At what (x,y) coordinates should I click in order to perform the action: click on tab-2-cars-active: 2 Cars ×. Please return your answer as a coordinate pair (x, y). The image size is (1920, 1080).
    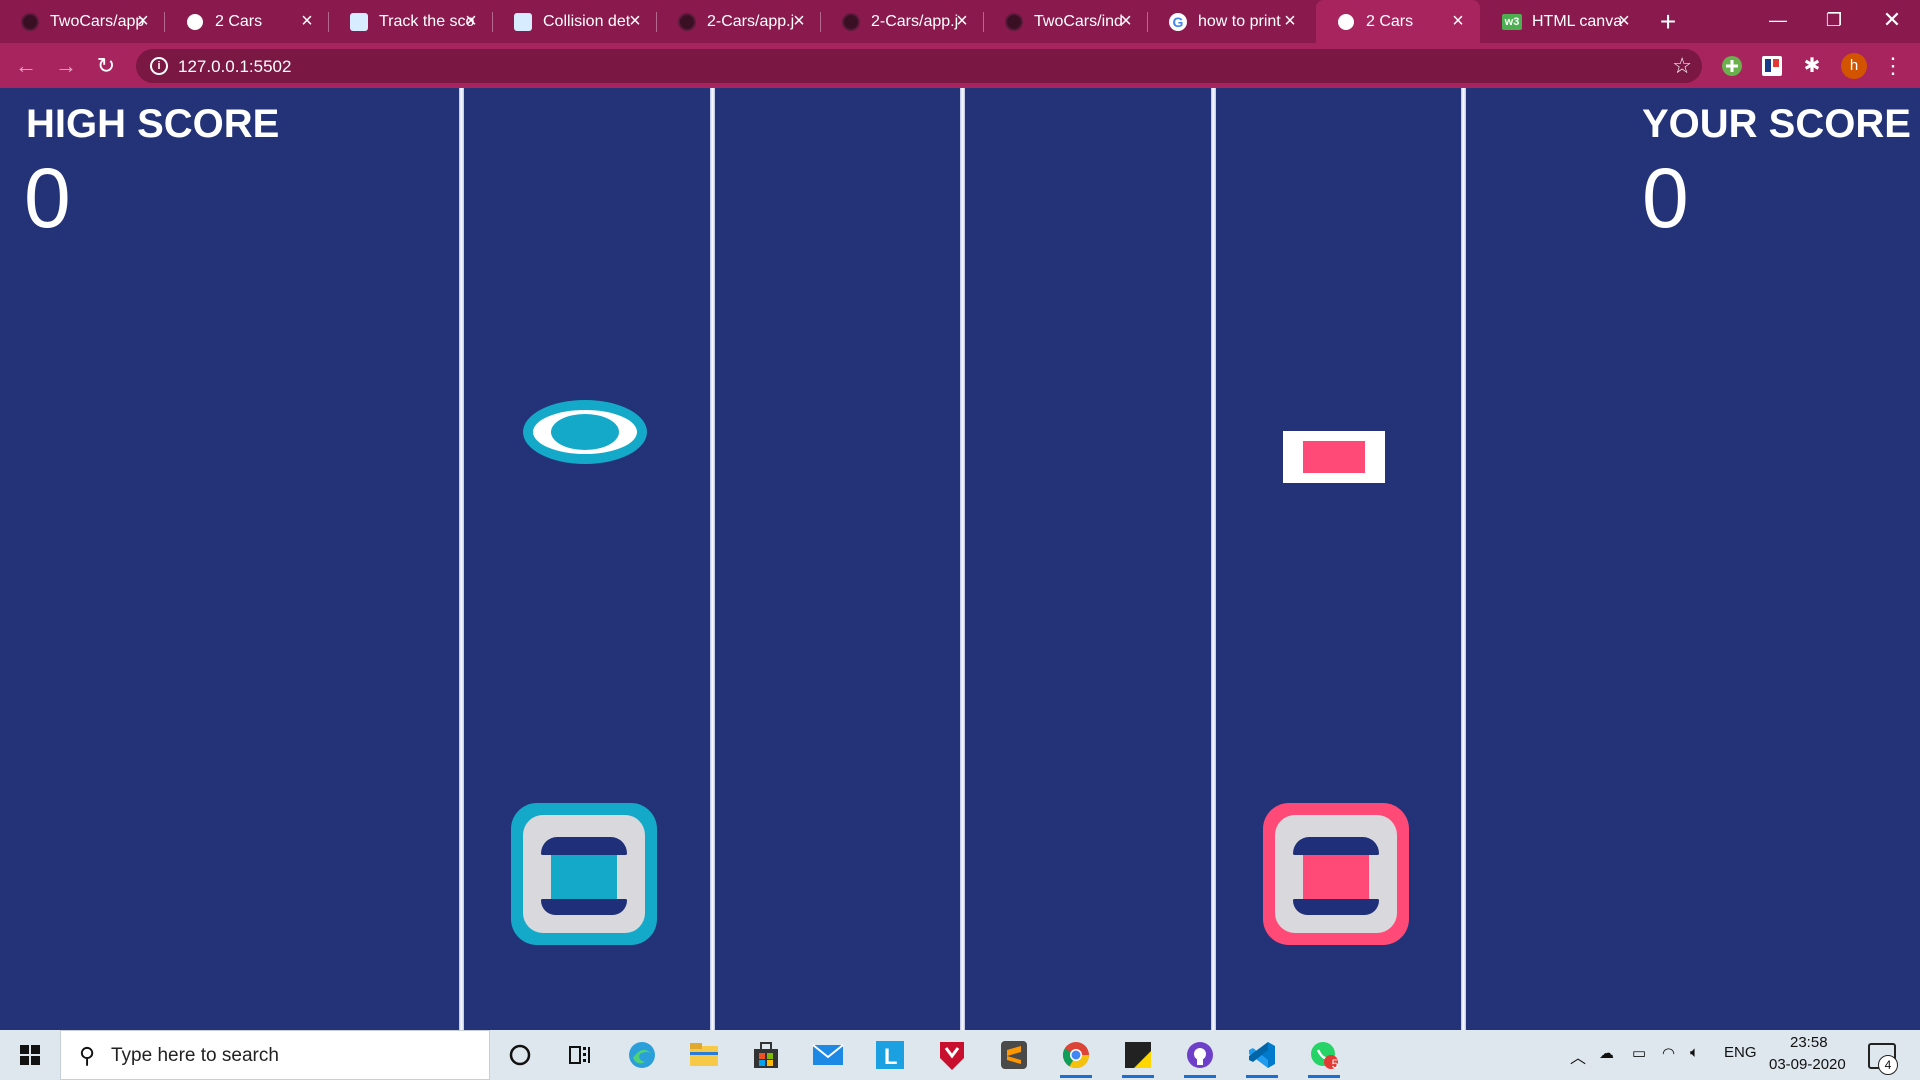
    Looking at the image, I should click on (1398, 21).